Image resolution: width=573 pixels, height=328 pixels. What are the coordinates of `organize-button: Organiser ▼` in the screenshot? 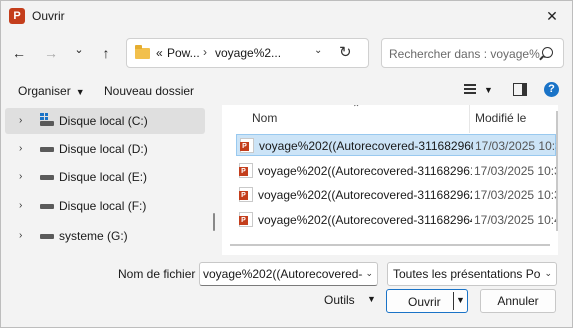 It's located at (51, 91).